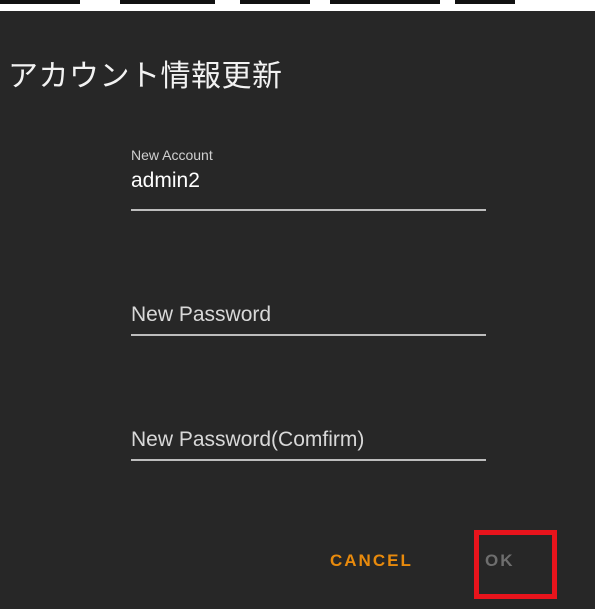  I want to click on cancel-button: CANCEL, so click(371, 561).